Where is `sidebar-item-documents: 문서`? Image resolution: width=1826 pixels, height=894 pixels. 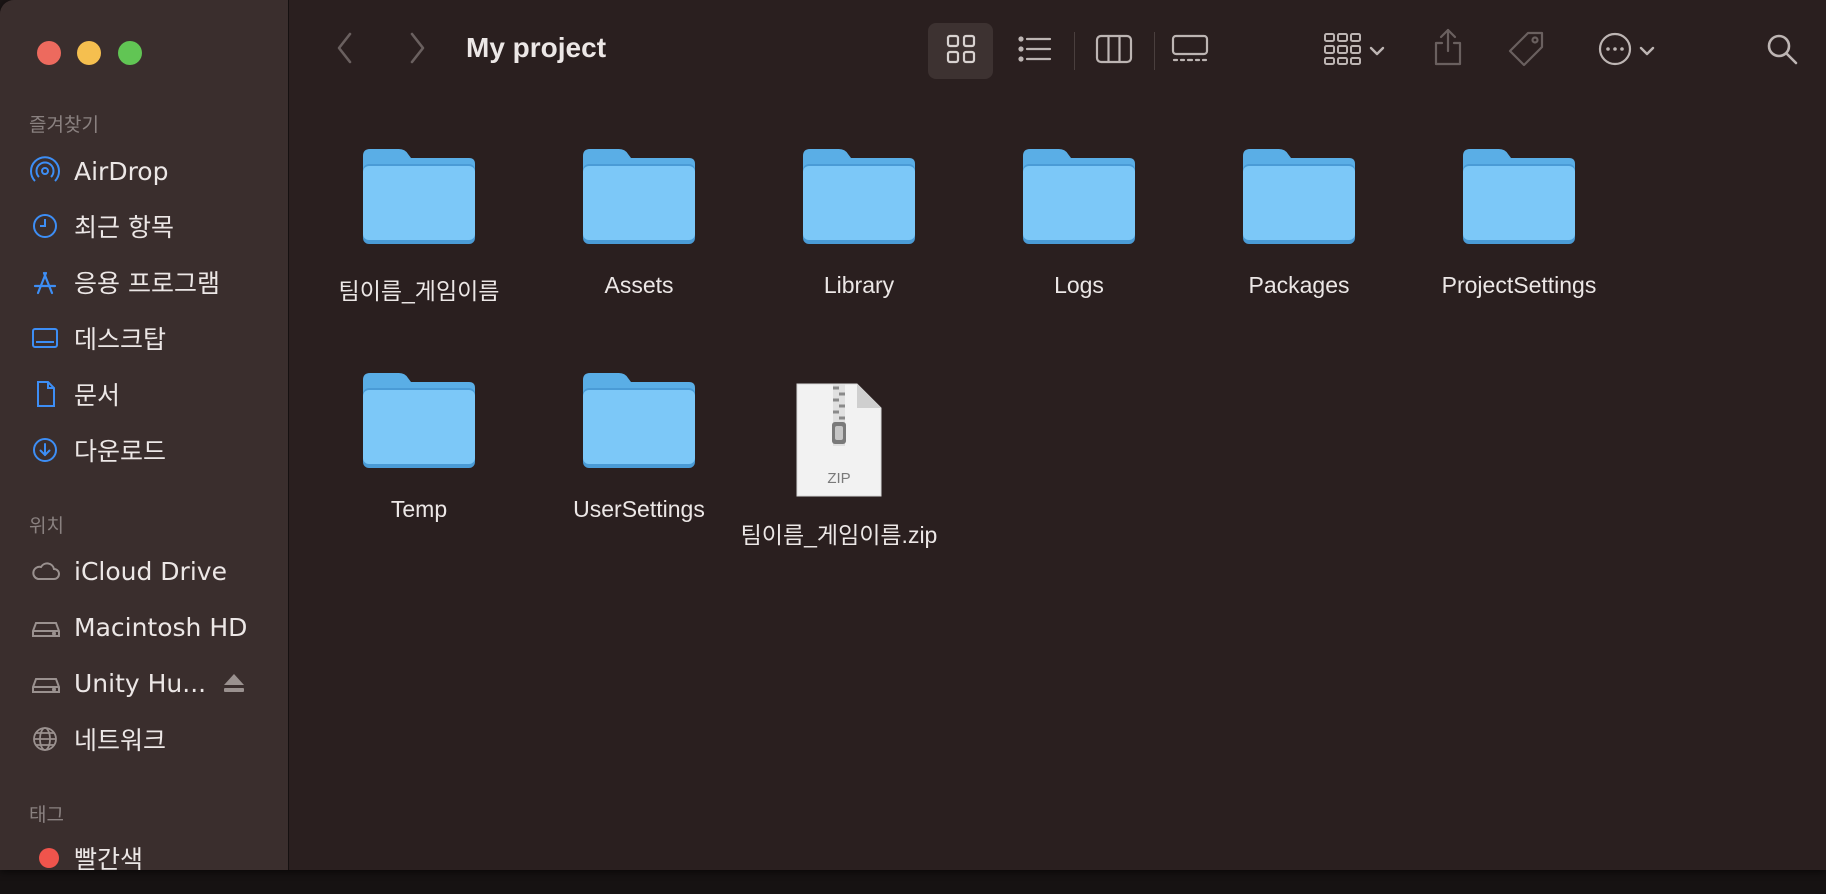 sidebar-item-documents: 문서 is located at coordinates (155, 394).